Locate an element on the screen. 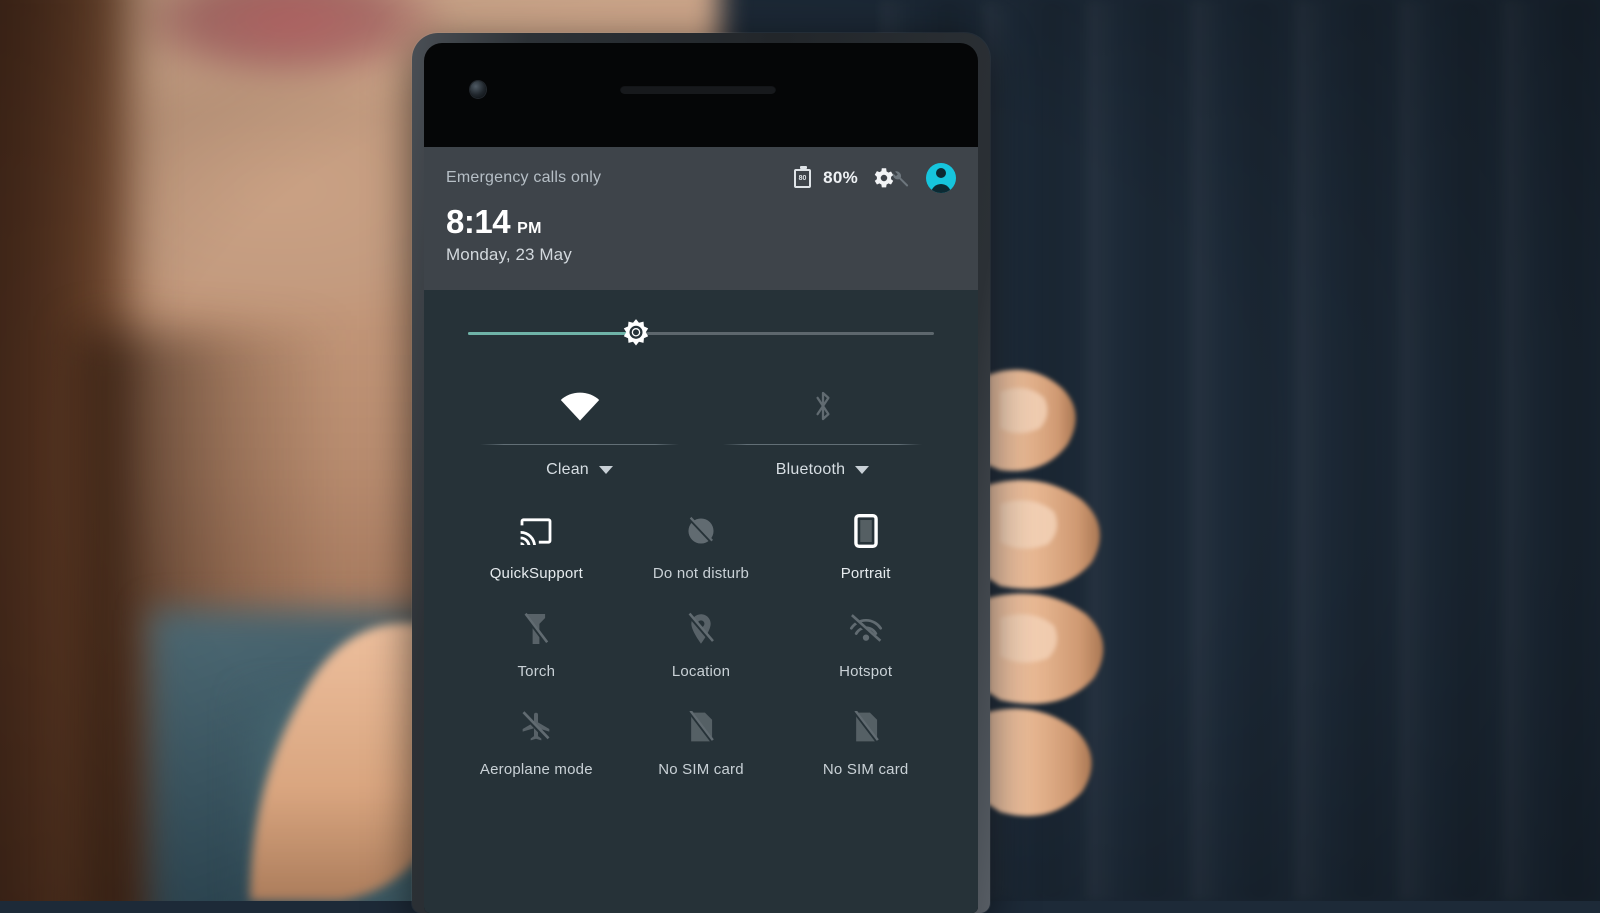 The width and height of the screenshot is (1600, 913). wrench-icon is located at coordinates (898, 178).